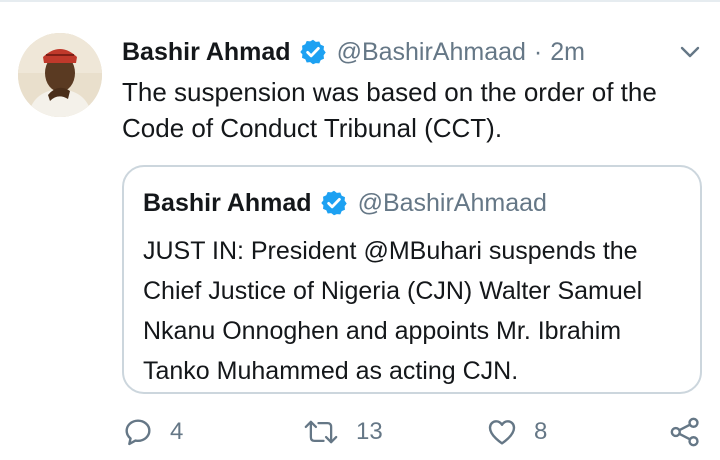 This screenshot has height=460, width=720. I want to click on tweet-header: Bashir Ahmad @BashirAhmaad · 2m, so click(353, 52).